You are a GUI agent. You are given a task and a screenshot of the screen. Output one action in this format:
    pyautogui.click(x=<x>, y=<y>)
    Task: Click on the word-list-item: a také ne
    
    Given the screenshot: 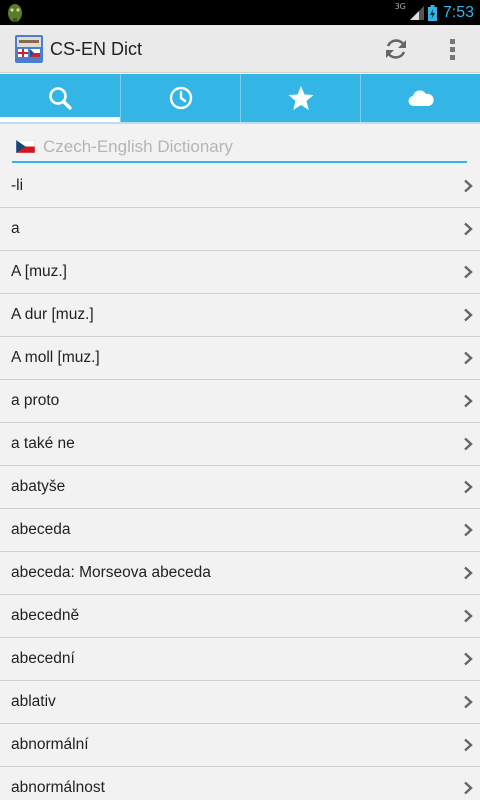 What is the action you would take?
    pyautogui.click(x=240, y=444)
    